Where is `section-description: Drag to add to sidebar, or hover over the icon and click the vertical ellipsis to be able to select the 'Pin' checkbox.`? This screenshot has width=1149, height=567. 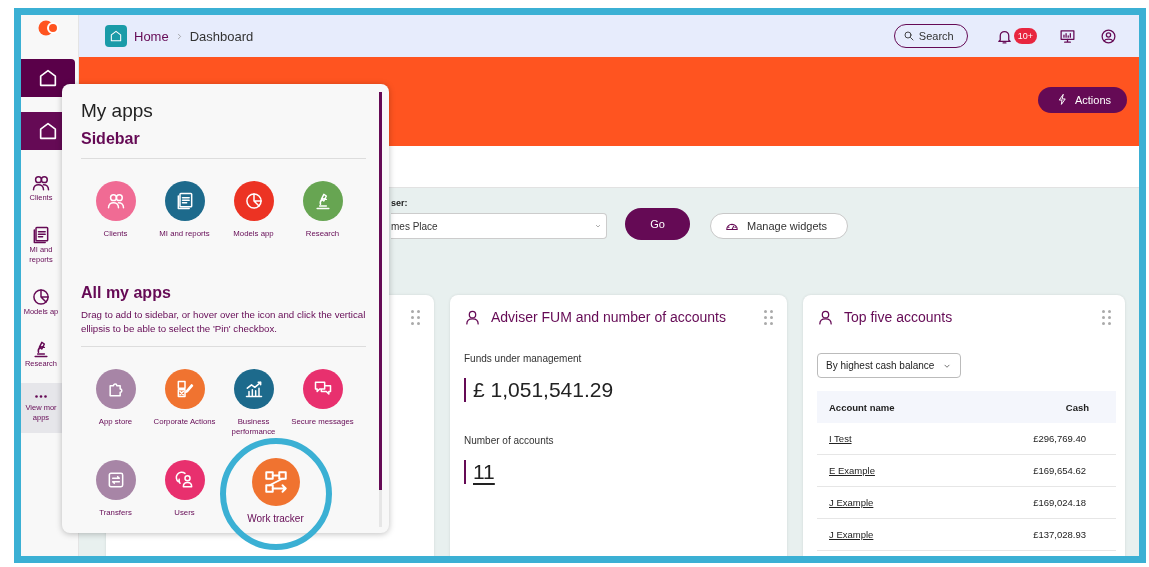
section-description: Drag to add to sidebar, or hover over the icon and click the vertical ellipsis to be able to select the 'Pin' checkbox. is located at coordinates (224, 321).